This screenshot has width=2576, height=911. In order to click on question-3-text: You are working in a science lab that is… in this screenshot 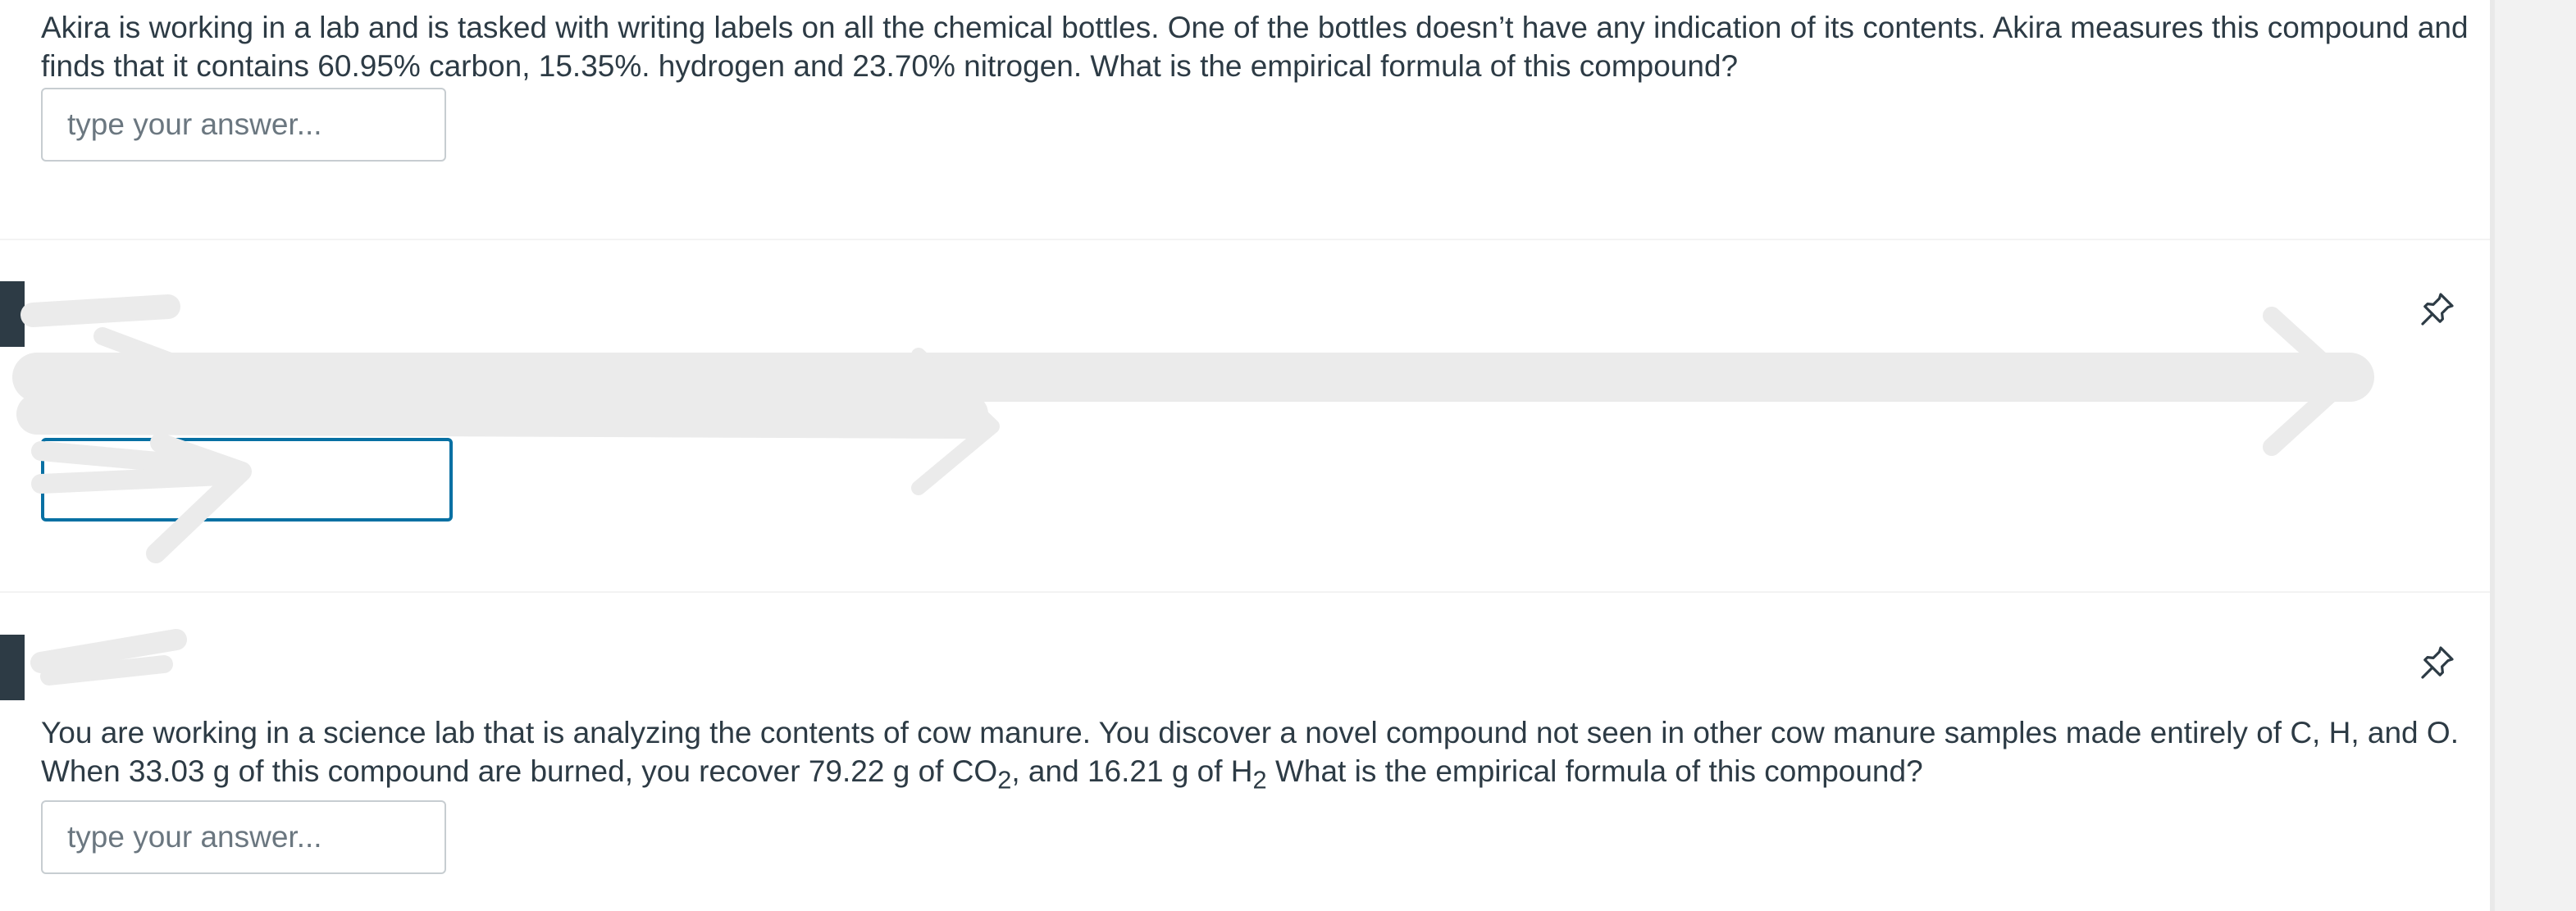, I will do `click(1255, 756)`.